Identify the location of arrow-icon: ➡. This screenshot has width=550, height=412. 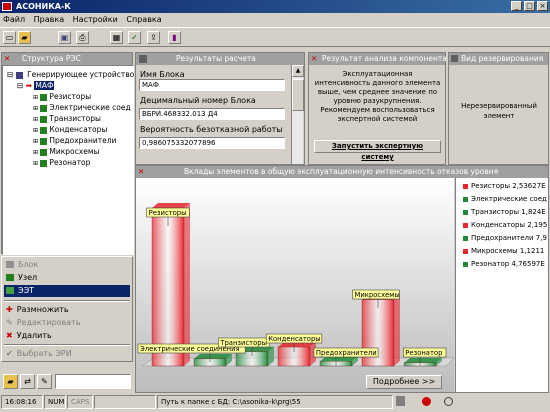
(28, 85).